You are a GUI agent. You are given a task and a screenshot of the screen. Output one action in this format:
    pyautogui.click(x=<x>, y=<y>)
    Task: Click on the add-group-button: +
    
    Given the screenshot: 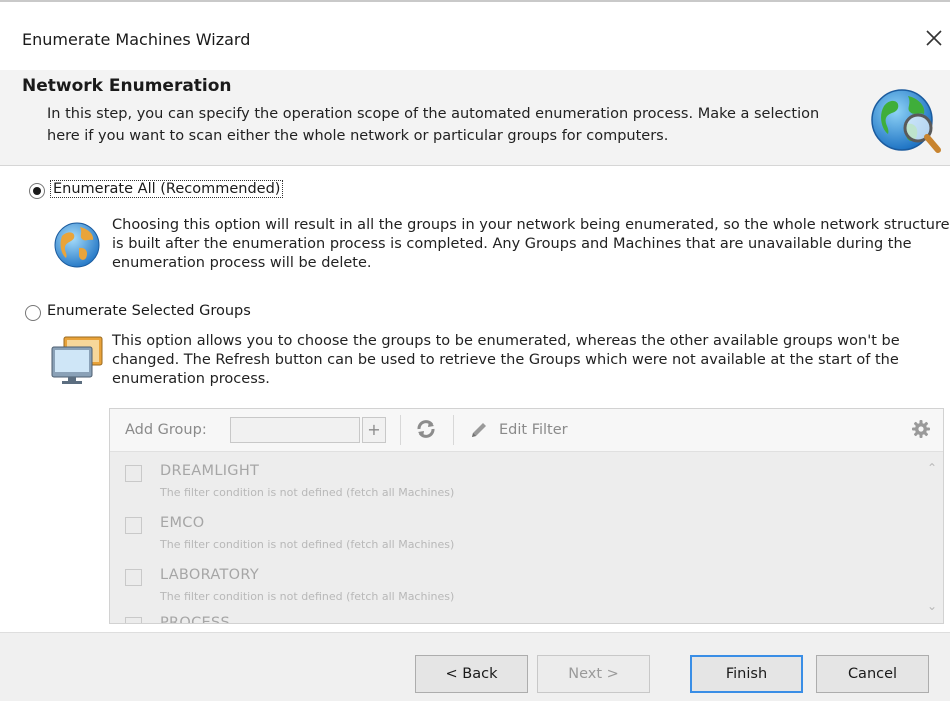 What is the action you would take?
    pyautogui.click(x=374, y=430)
    